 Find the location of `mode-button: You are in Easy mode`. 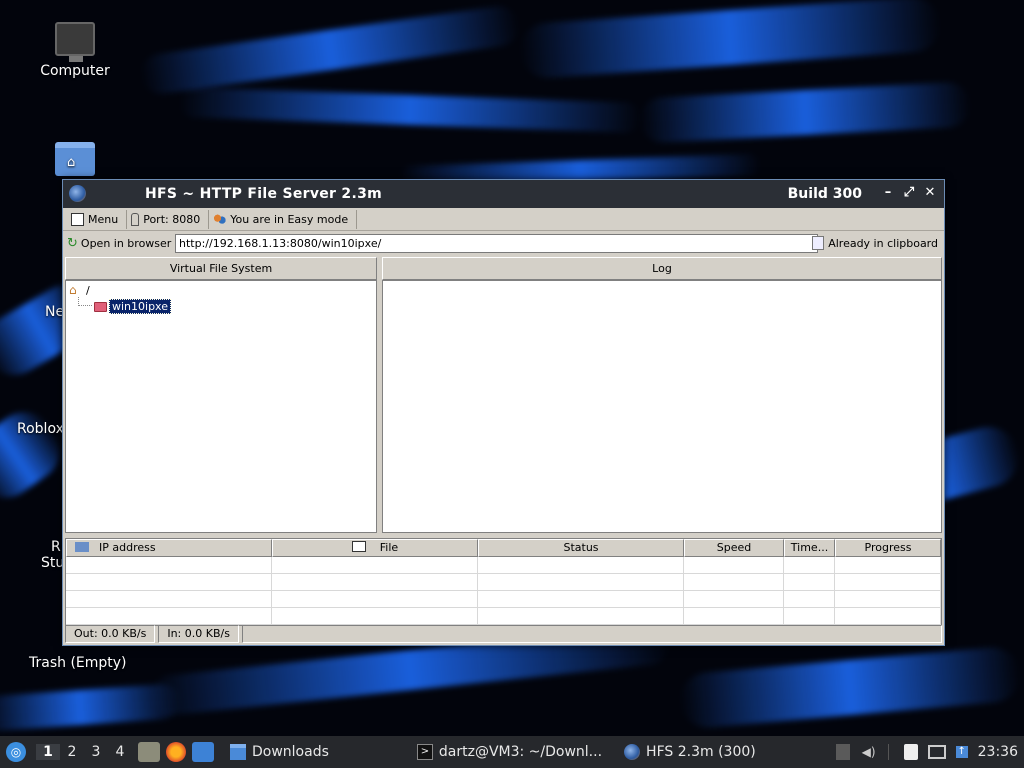

mode-button: You are in Easy mode is located at coordinates (283, 219).